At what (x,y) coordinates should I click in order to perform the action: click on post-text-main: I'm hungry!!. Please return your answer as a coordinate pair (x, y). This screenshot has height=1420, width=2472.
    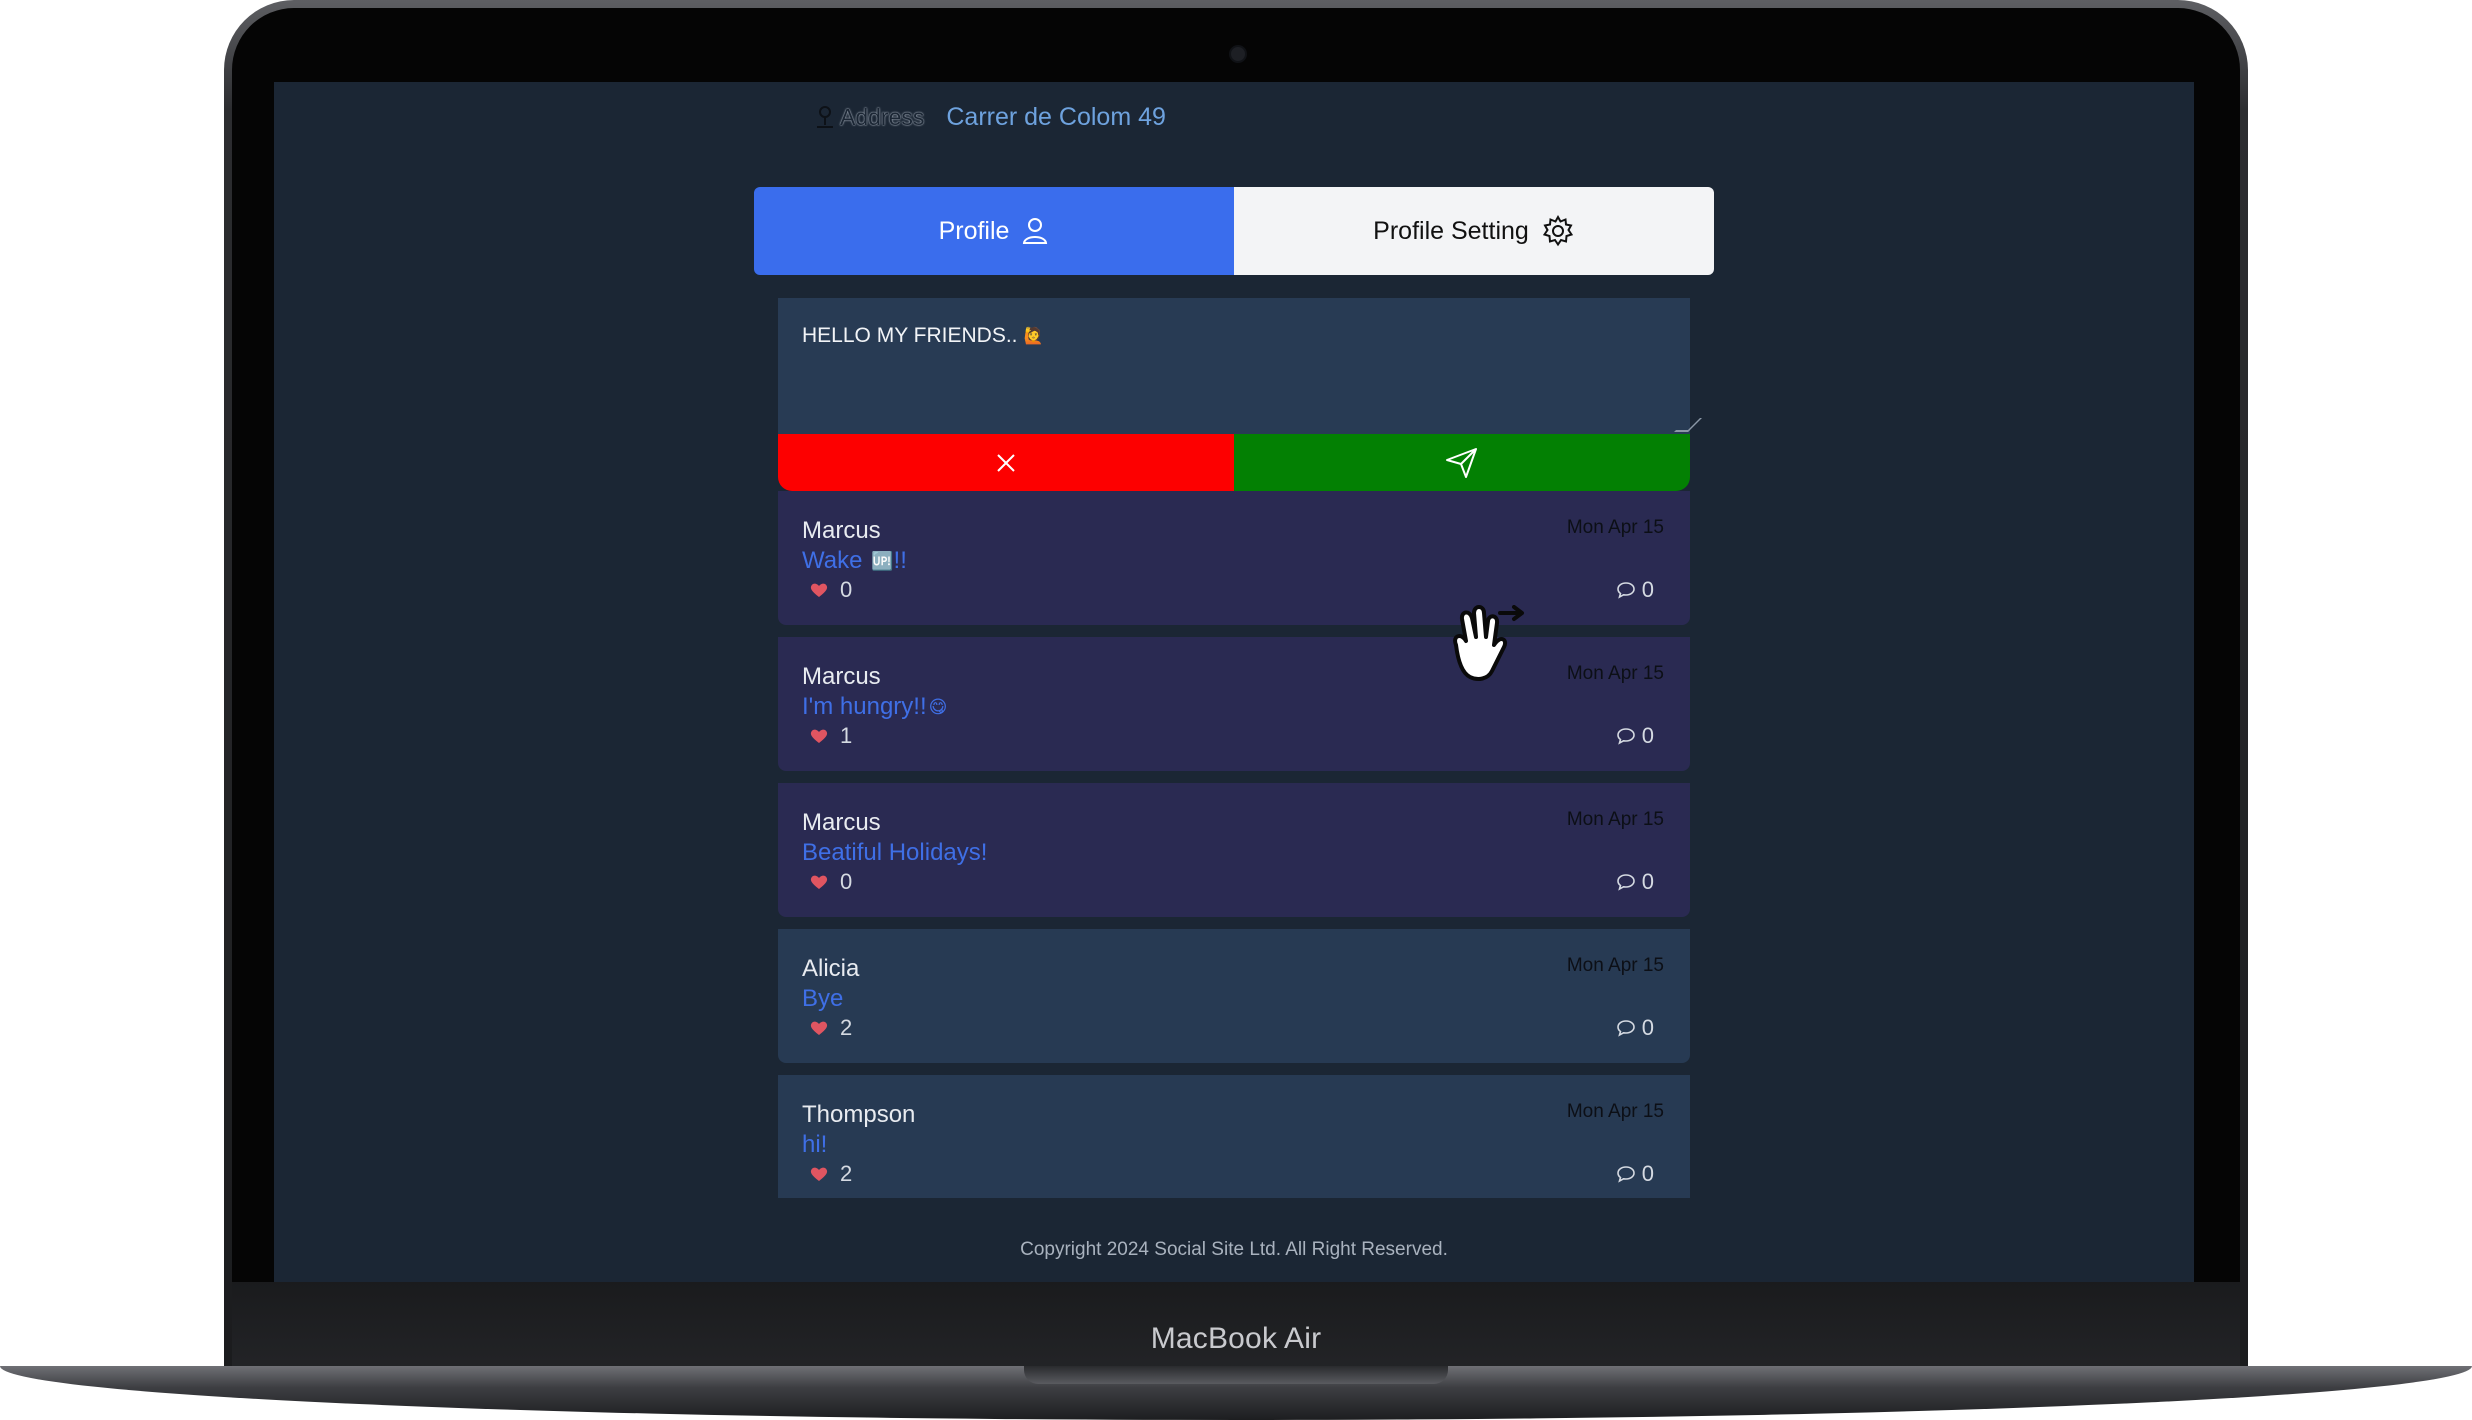
    Looking at the image, I should click on (864, 706).